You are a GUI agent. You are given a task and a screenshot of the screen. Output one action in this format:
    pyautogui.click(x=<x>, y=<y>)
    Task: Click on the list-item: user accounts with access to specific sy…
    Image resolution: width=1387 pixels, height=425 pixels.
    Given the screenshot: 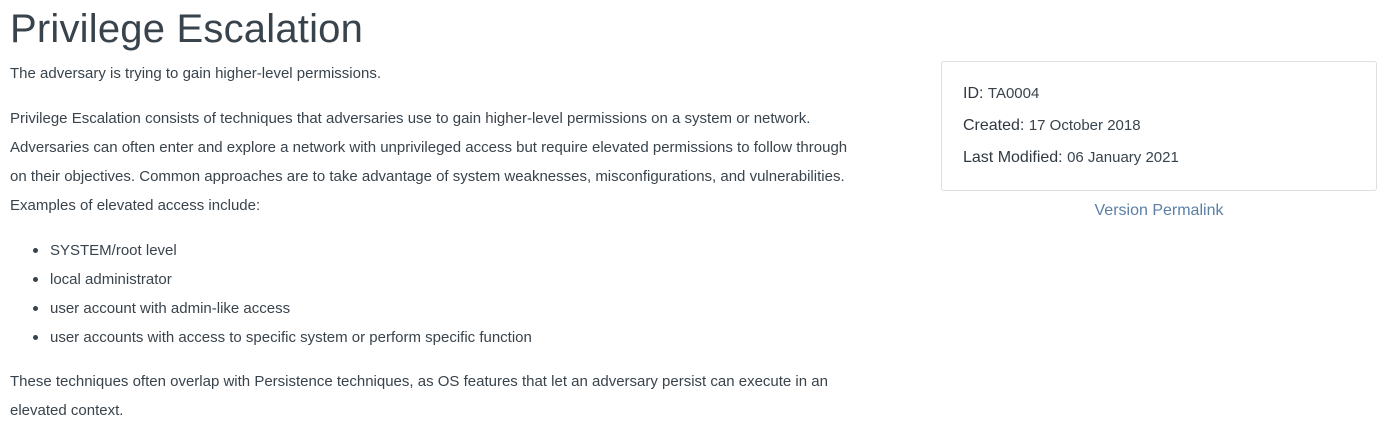 What is the action you would take?
    pyautogui.click(x=271, y=337)
    